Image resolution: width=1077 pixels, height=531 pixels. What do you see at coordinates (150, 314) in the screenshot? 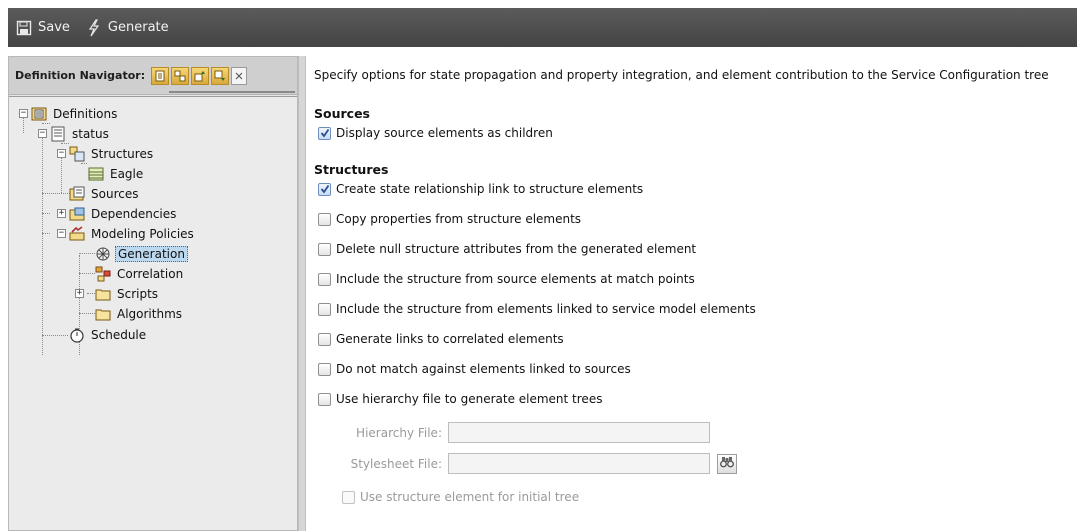
I see `tree-label-algorithms: Algorithms` at bounding box center [150, 314].